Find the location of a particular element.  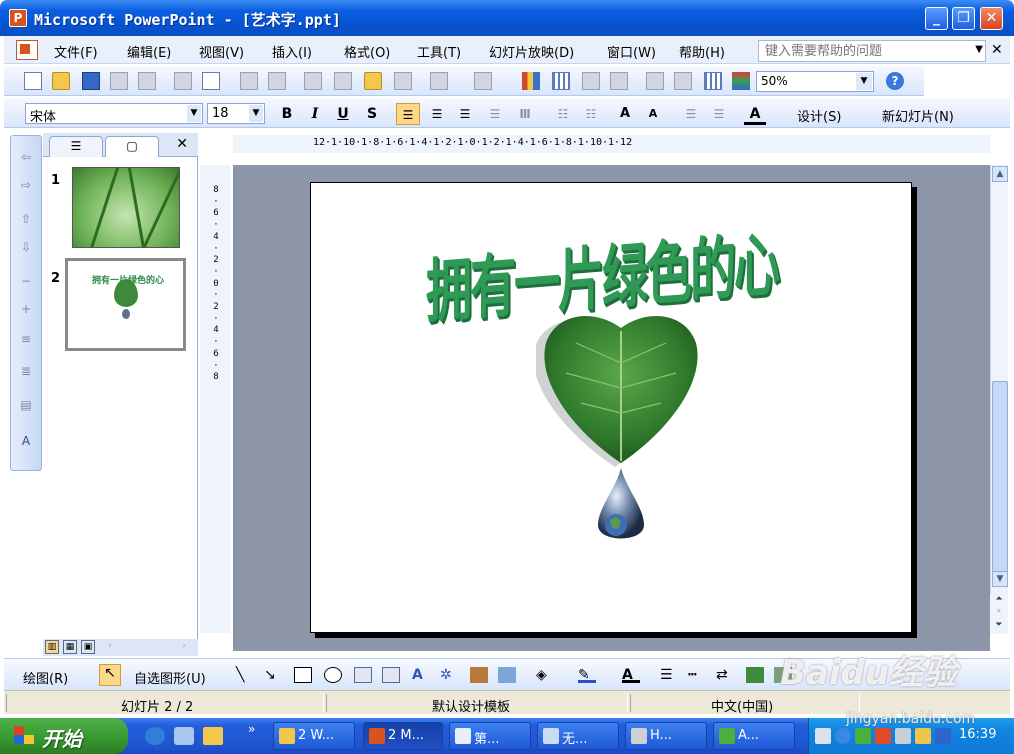

close-button: ✕ is located at coordinates (991, 18).